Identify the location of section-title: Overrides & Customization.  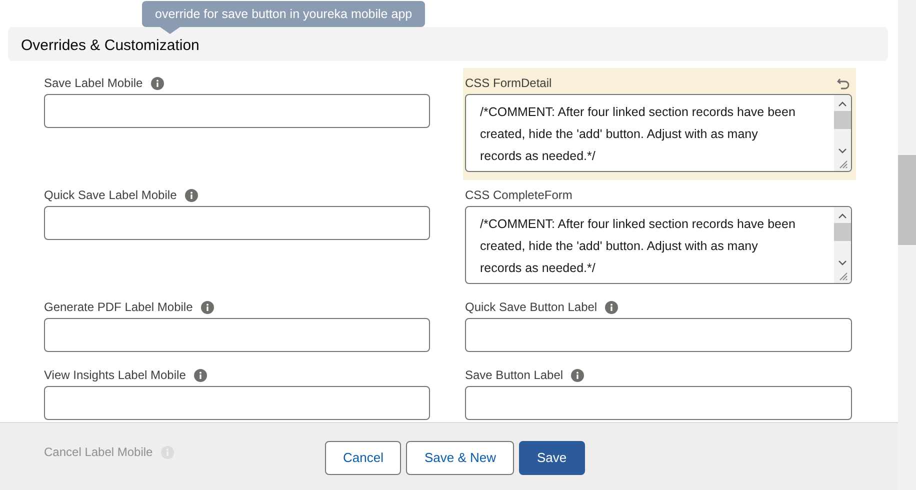
(110, 46).